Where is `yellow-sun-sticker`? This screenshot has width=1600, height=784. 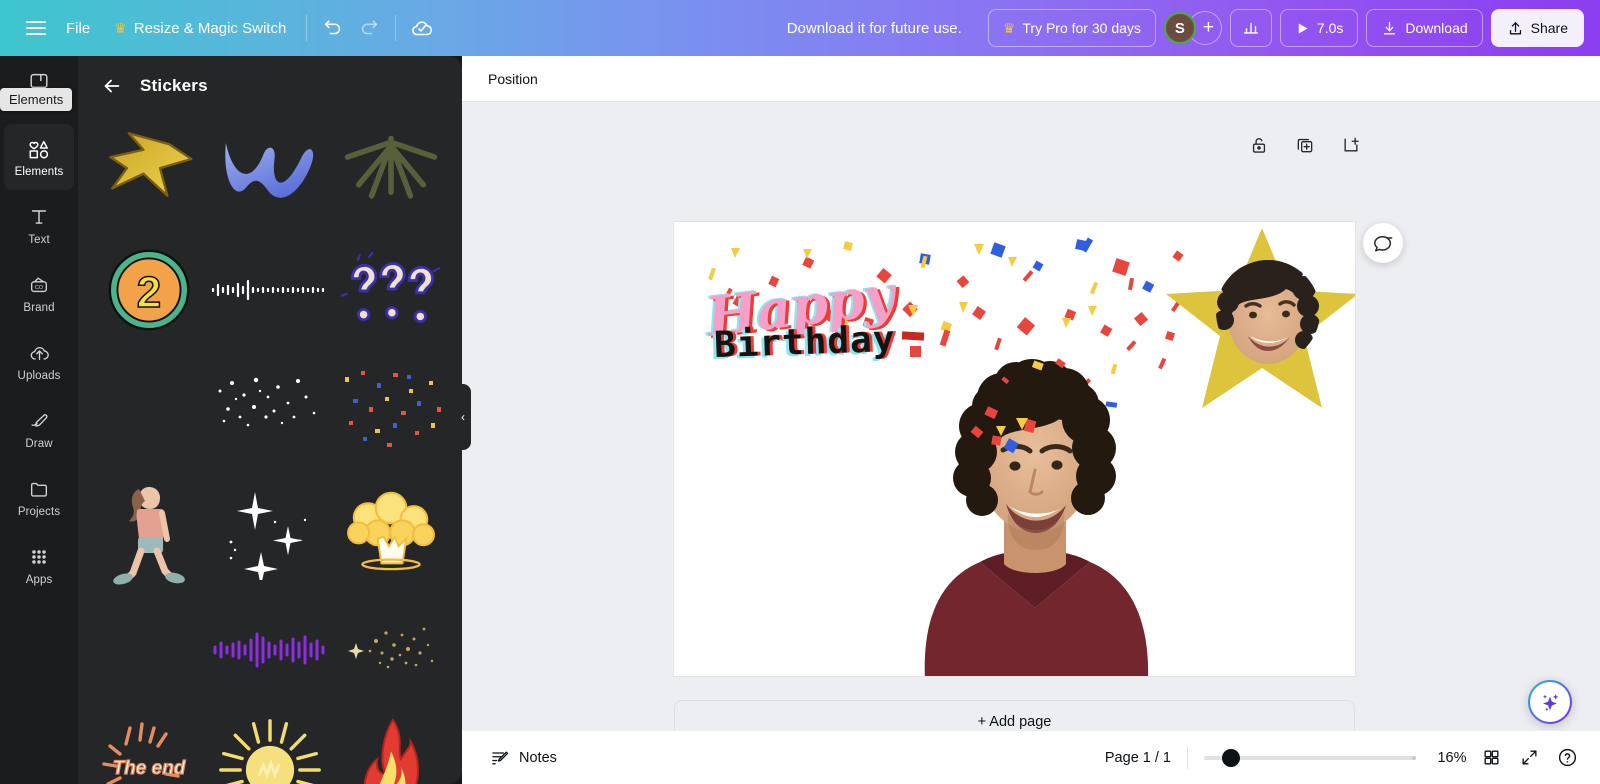 yellow-sun-sticker is located at coordinates (270, 751).